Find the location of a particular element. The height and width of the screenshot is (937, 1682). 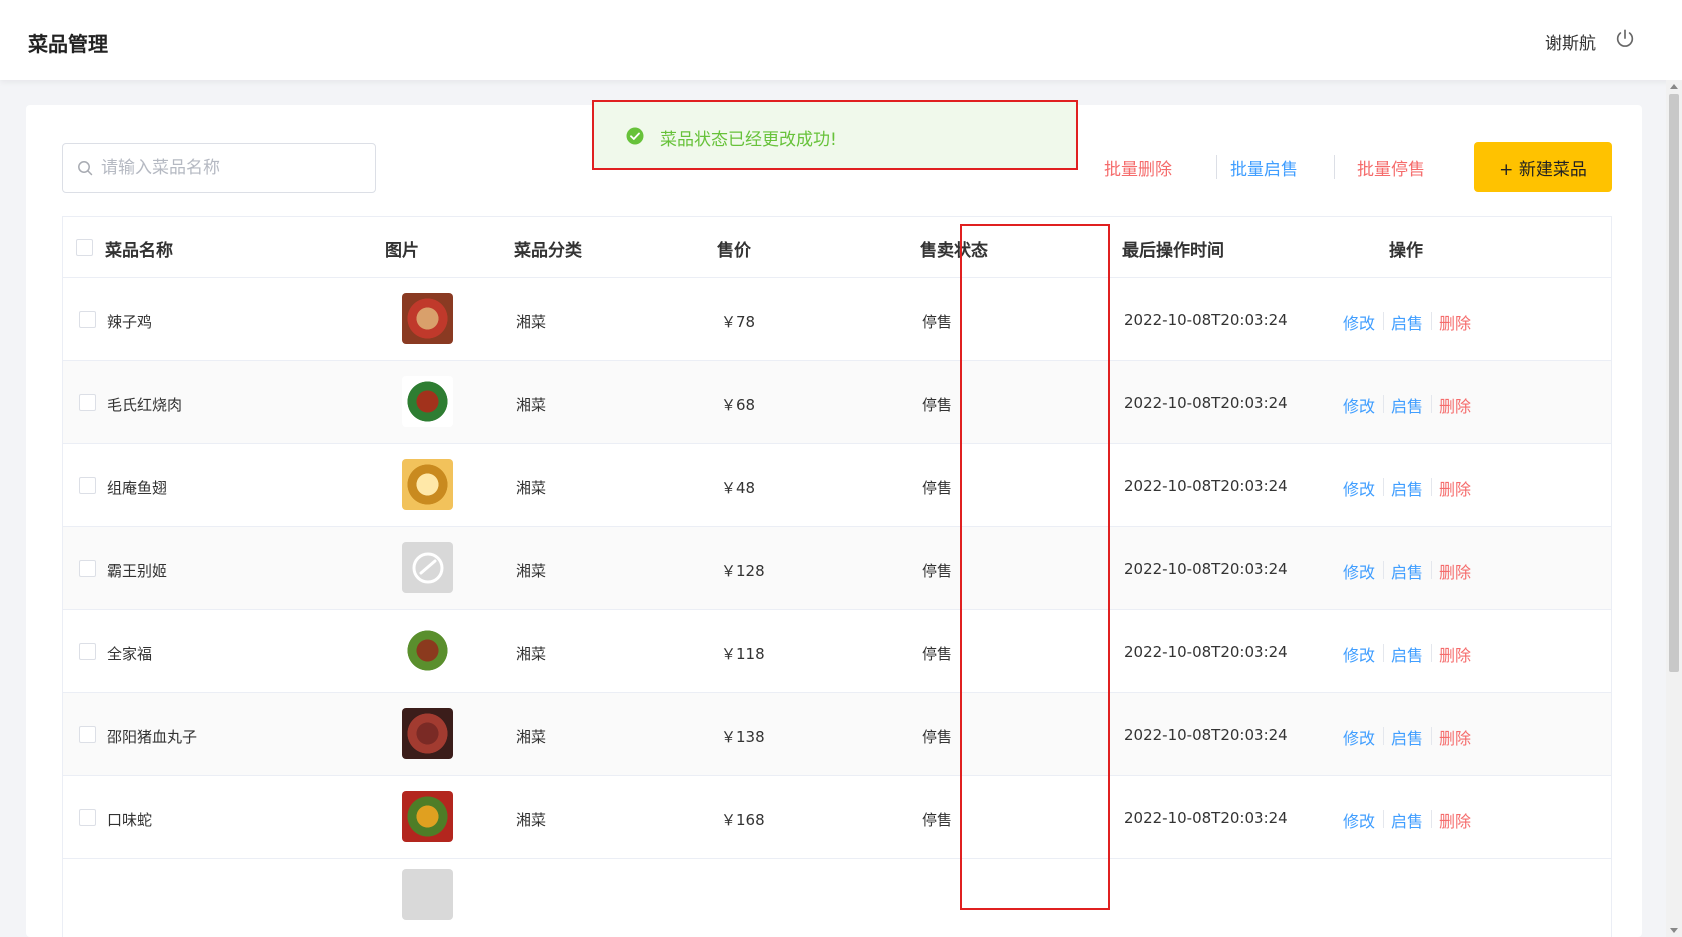

search-input is located at coordinates (231, 168).